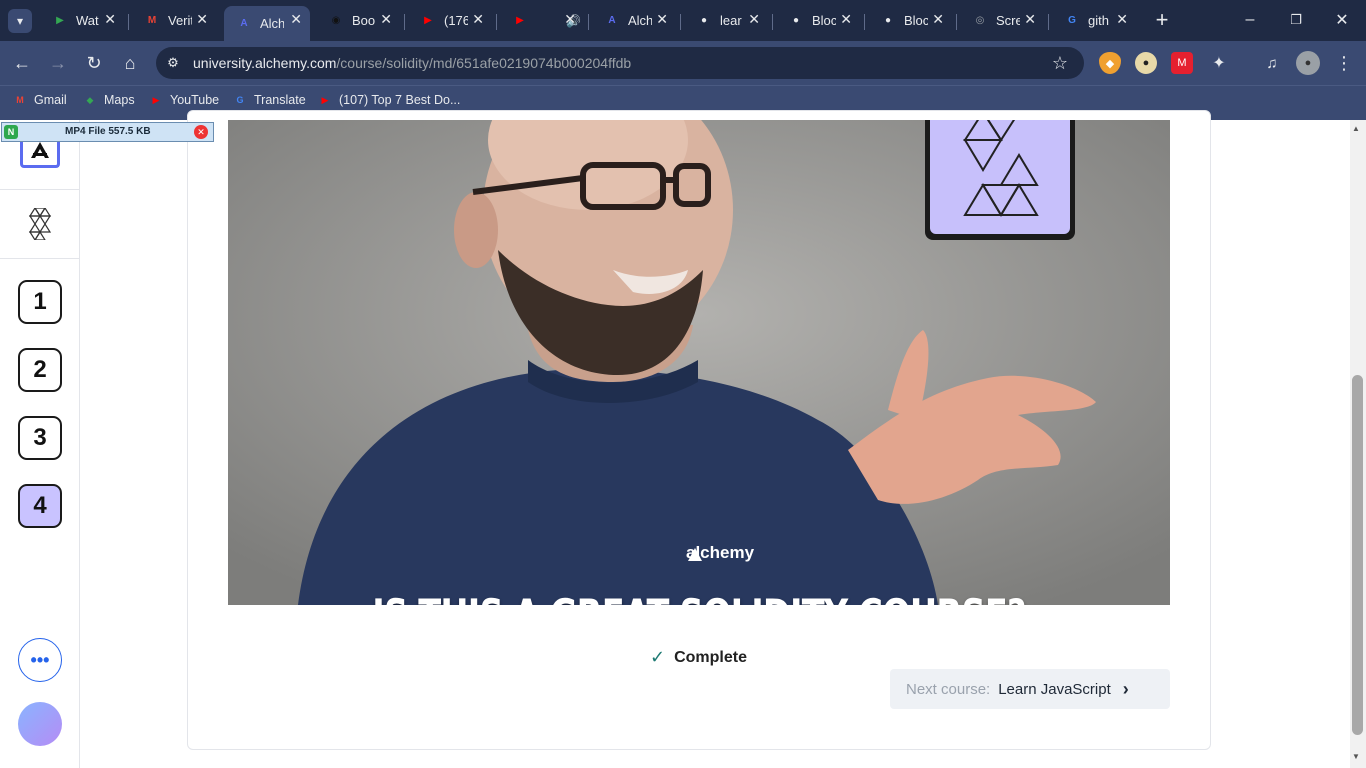  What do you see at coordinates (980, 20) in the screenshot?
I see `globe-icon: ◎` at bounding box center [980, 20].